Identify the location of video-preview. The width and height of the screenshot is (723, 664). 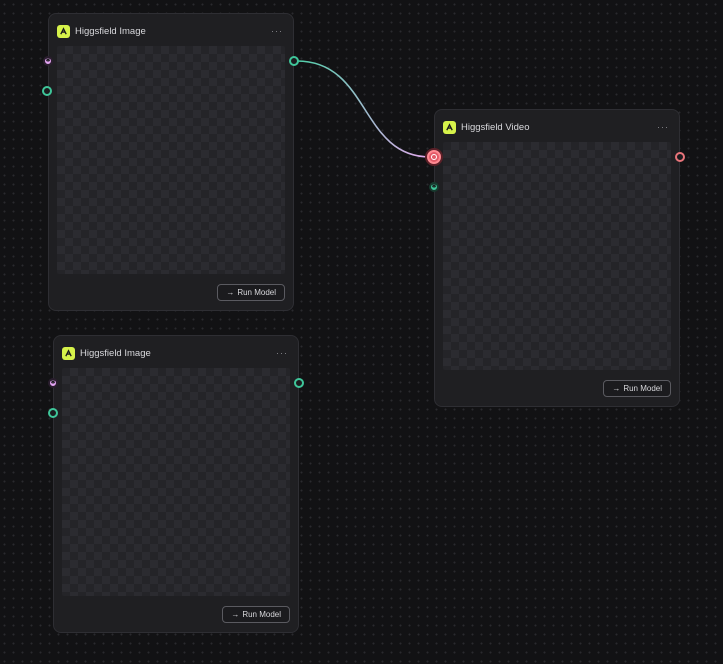
(557, 256).